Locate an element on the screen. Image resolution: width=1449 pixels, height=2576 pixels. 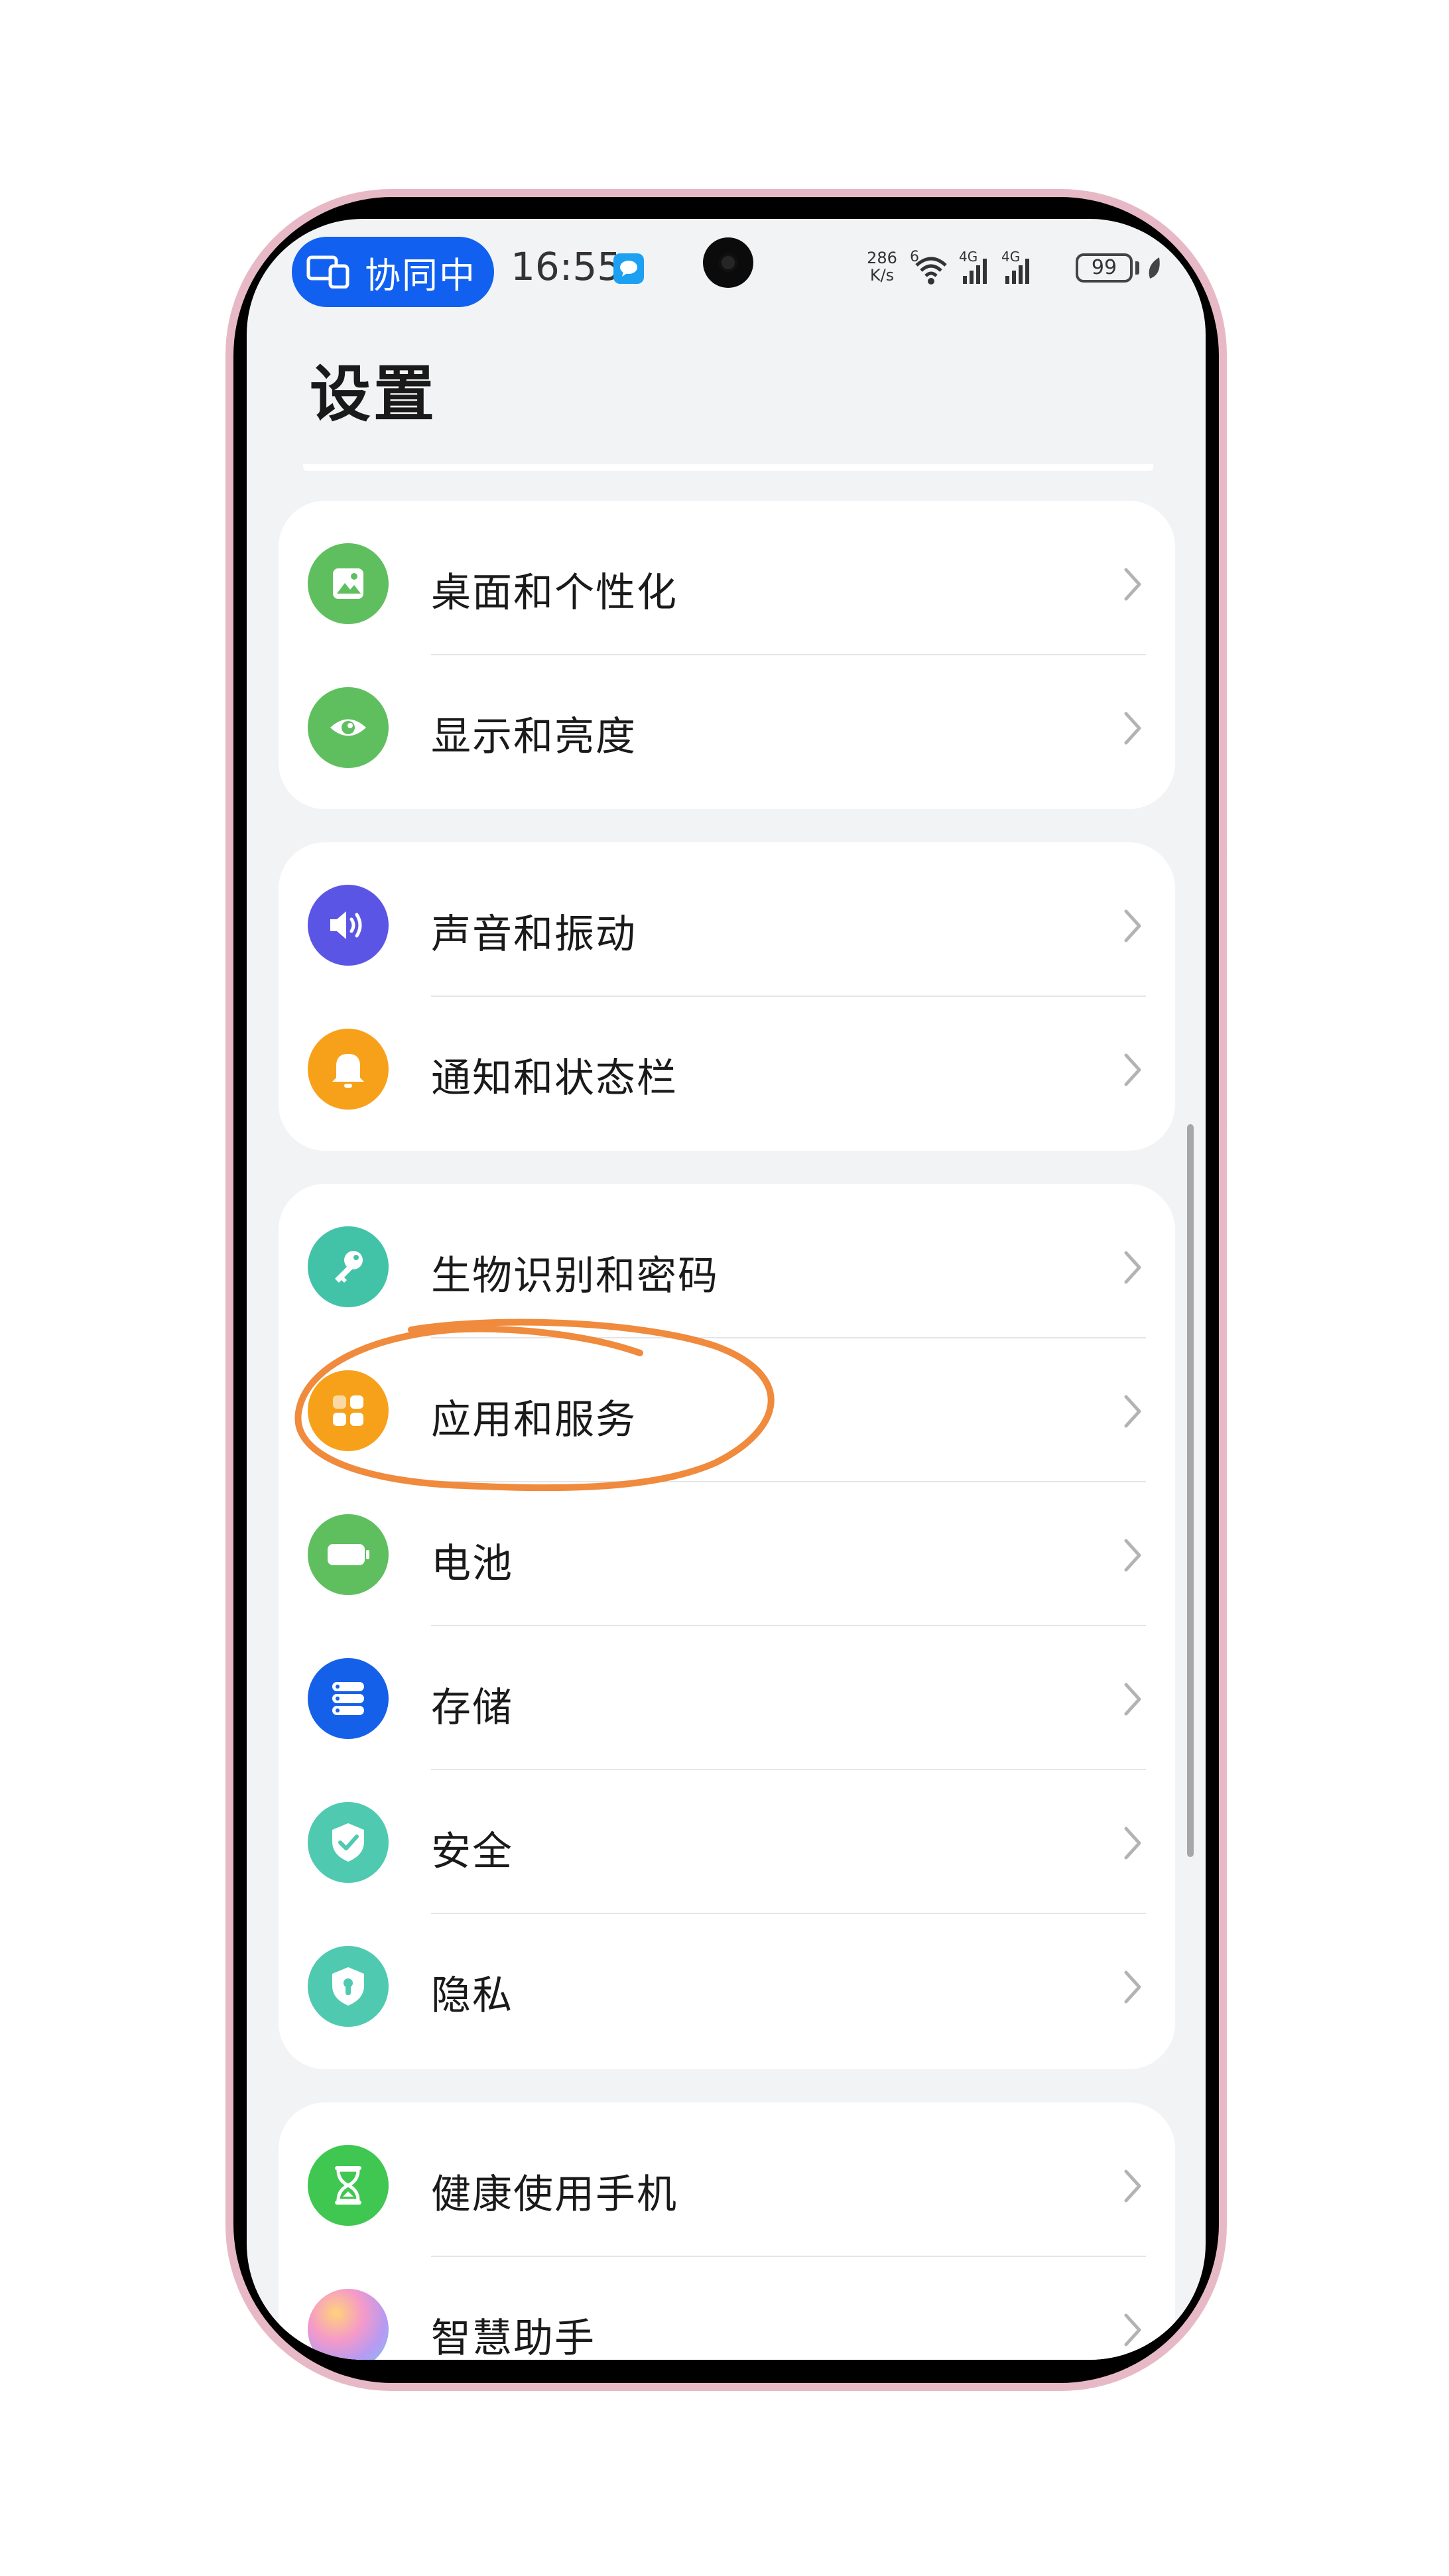
signal2-label: 4G is located at coordinates (1010, 257).